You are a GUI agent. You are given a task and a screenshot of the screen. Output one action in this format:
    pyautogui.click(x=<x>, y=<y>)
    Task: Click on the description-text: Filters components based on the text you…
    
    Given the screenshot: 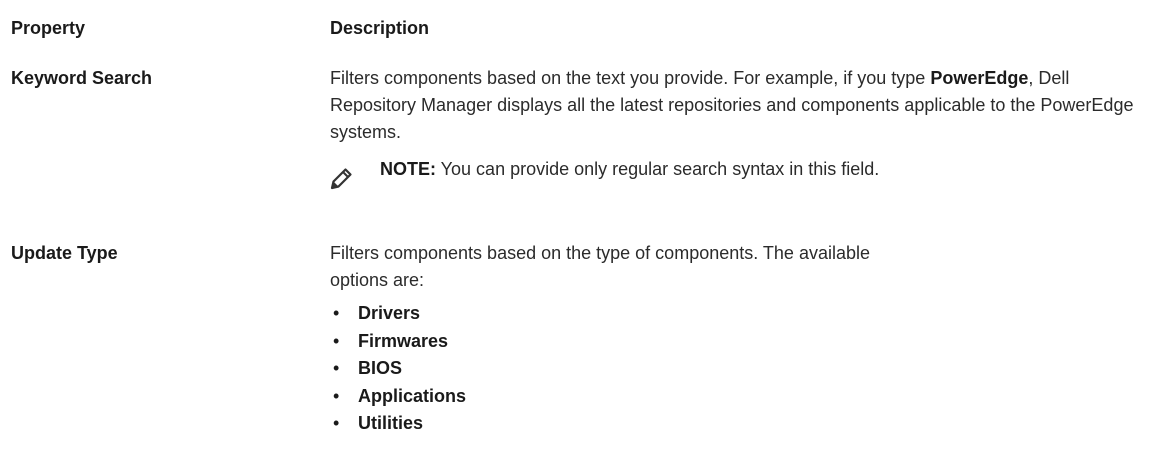 What is the action you would take?
    pyautogui.click(x=737, y=105)
    